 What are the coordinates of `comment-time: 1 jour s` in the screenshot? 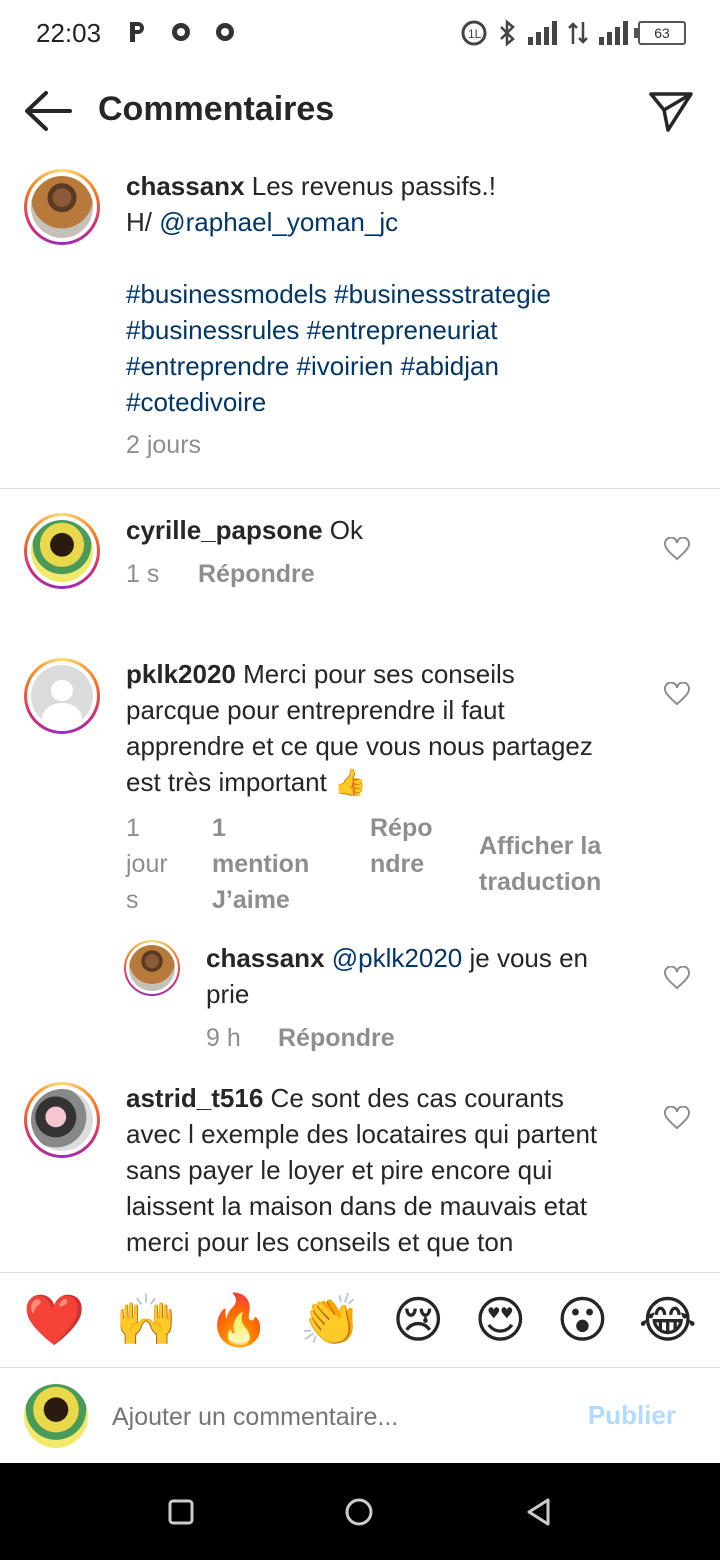 It's located at (147, 864).